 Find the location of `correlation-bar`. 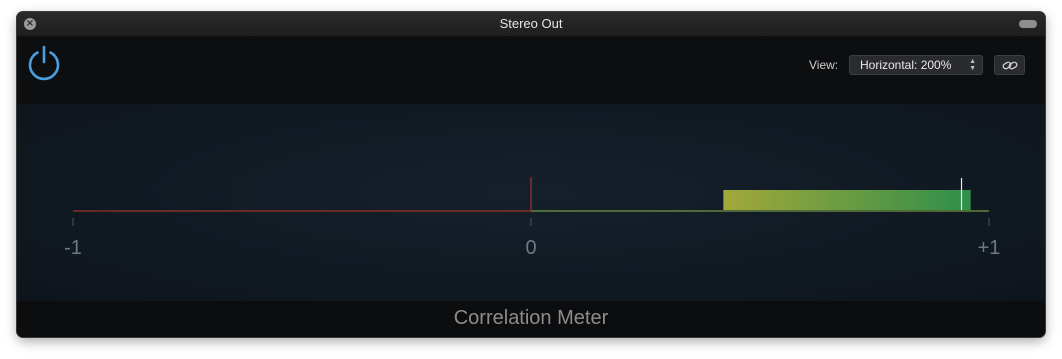

correlation-bar is located at coordinates (847, 200).